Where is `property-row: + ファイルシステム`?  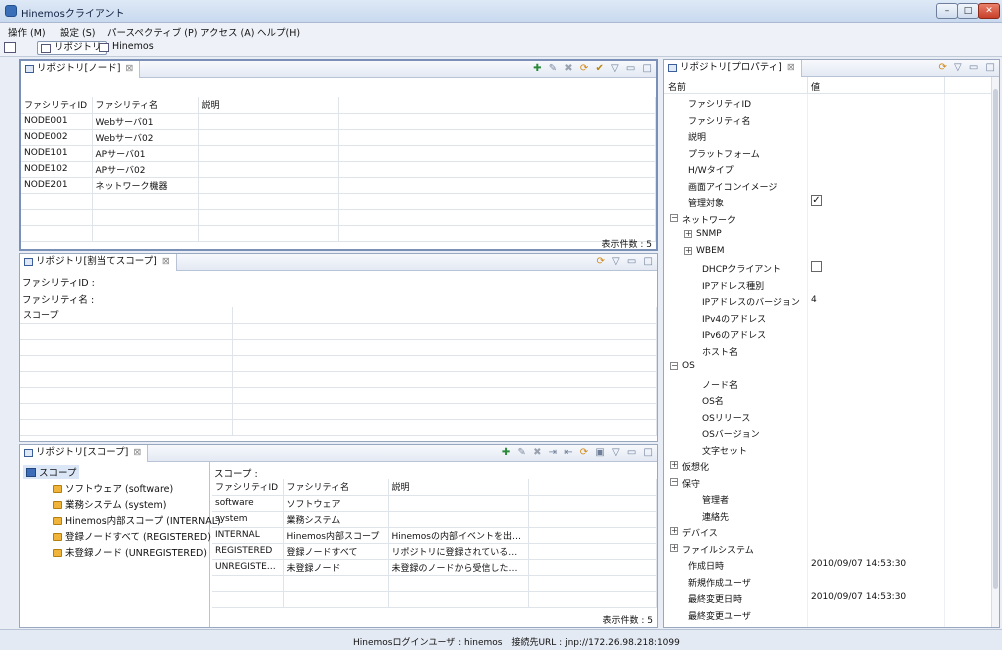
property-row: + ファイルシステム is located at coordinates (827, 547).